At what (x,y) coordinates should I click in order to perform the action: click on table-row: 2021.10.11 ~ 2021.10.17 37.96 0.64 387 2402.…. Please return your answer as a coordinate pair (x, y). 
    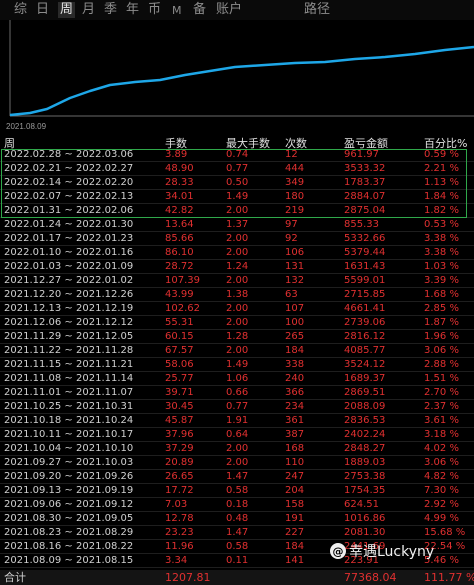
    Looking at the image, I should click on (237, 435).